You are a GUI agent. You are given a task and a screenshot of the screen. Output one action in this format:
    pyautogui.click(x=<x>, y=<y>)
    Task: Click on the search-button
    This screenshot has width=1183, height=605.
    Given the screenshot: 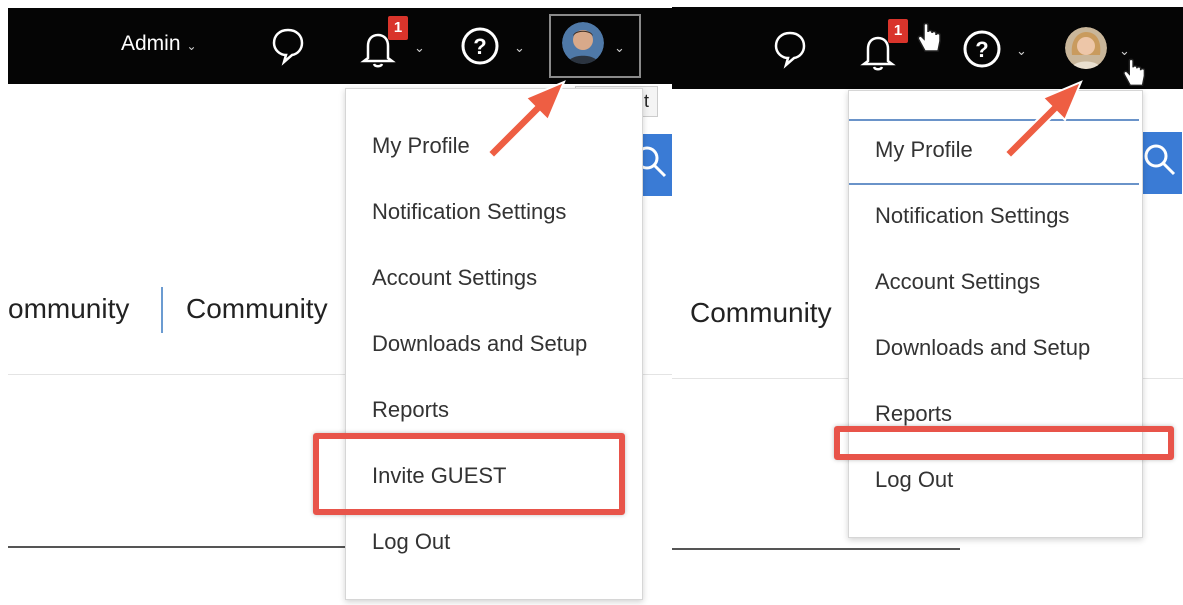 What is the action you would take?
    pyautogui.click(x=1162, y=163)
    